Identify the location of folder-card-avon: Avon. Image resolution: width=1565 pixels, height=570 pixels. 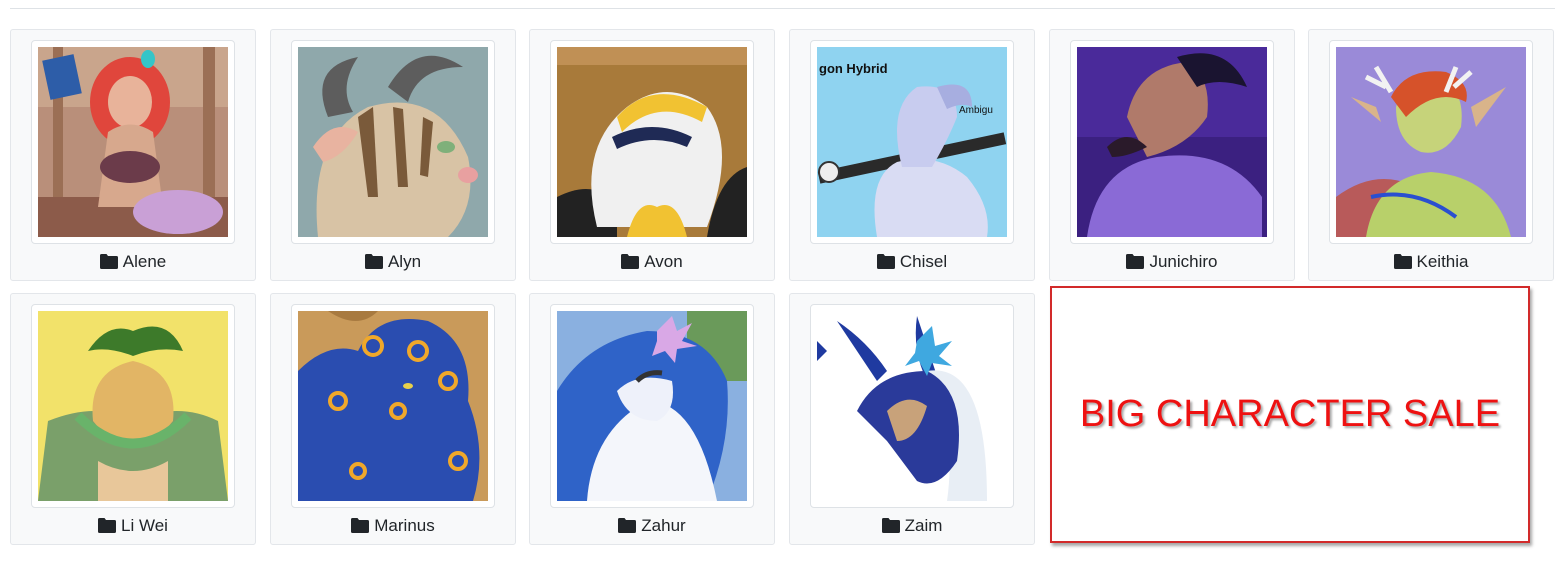
(652, 155).